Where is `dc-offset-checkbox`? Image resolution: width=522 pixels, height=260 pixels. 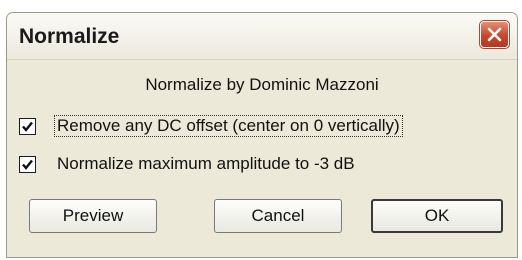
dc-offset-checkbox is located at coordinates (27, 126).